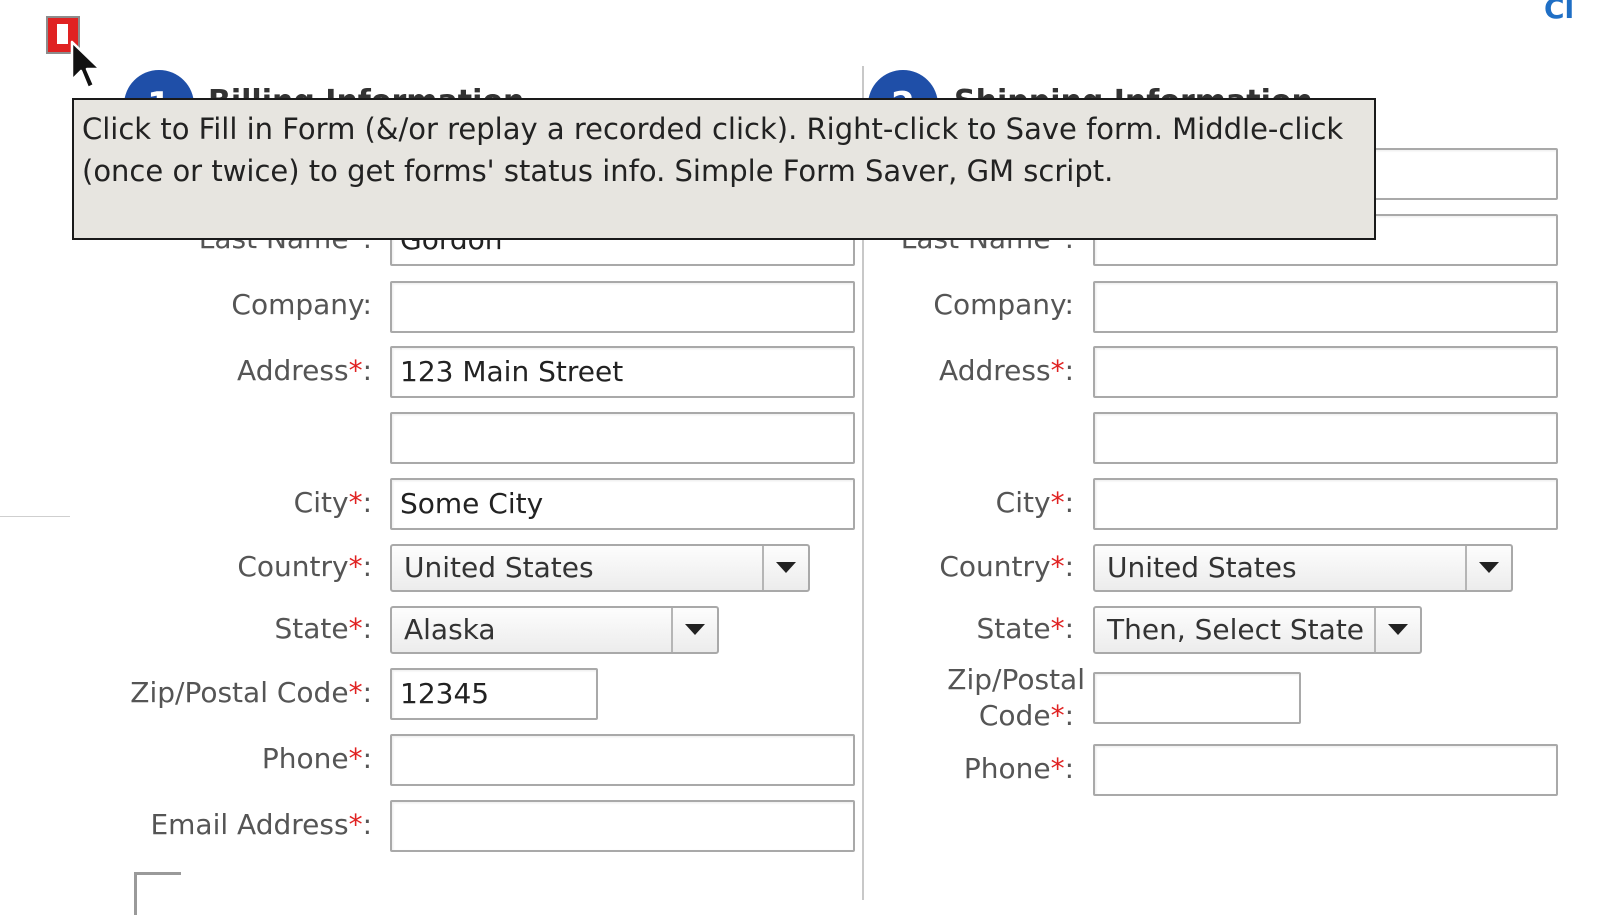 This screenshot has height=915, width=1600. I want to click on top-right-link: Cl, so click(1559, 12).